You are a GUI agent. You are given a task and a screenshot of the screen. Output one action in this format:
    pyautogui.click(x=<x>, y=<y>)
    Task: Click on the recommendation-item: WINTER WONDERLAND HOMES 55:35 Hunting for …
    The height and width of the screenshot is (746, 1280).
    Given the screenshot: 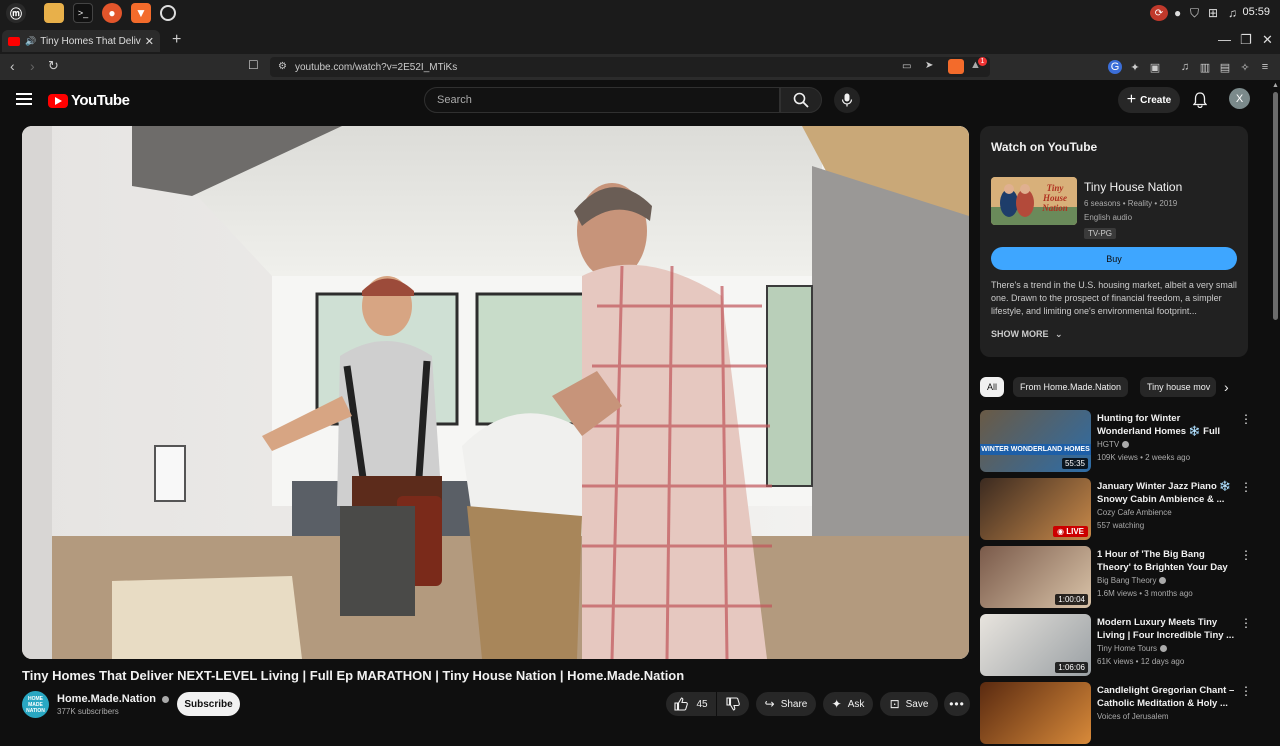 What is the action you would take?
    pyautogui.click(x=1116, y=442)
    